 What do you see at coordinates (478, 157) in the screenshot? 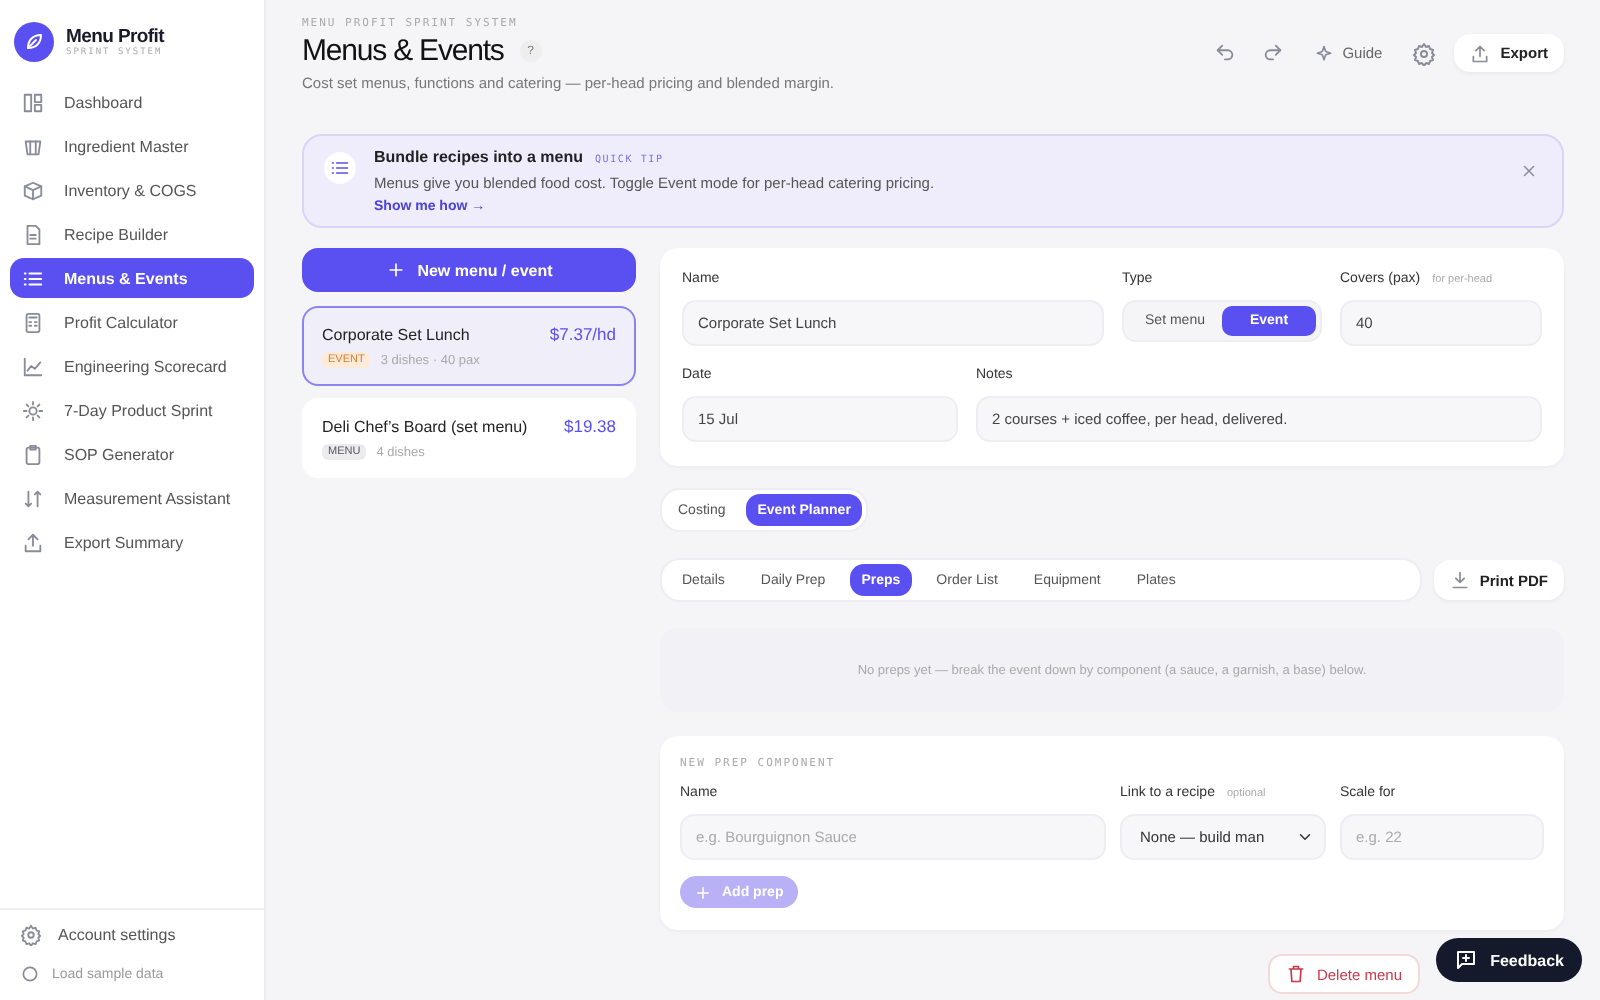
I see `tip-title: Bundle recipes into a menu` at bounding box center [478, 157].